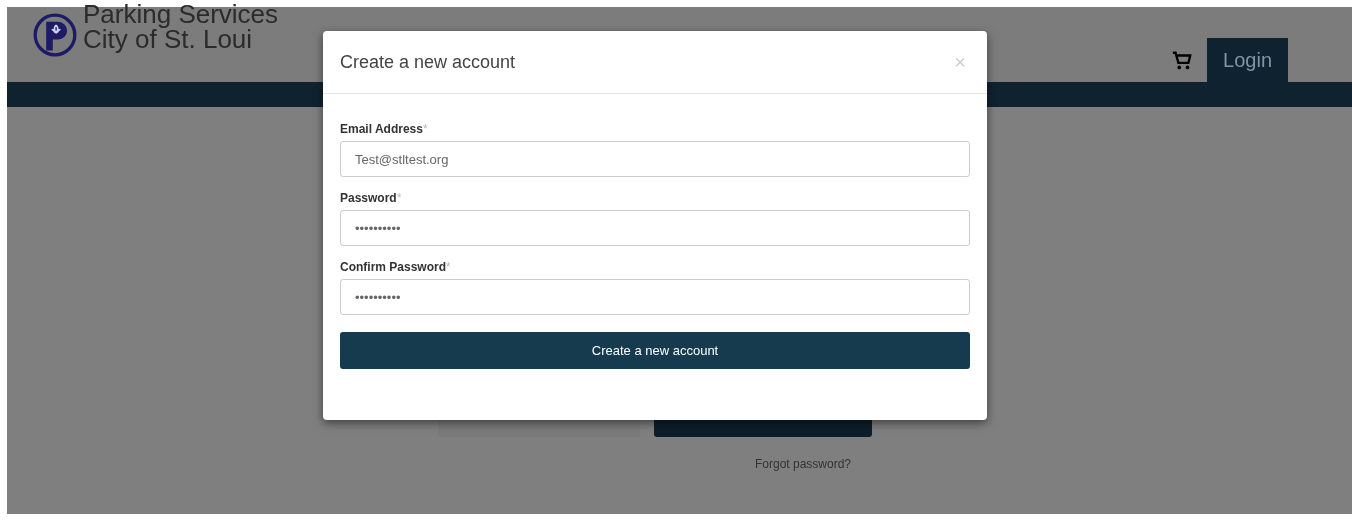  What do you see at coordinates (655, 350) in the screenshot?
I see `create-account-button: Create a new account` at bounding box center [655, 350].